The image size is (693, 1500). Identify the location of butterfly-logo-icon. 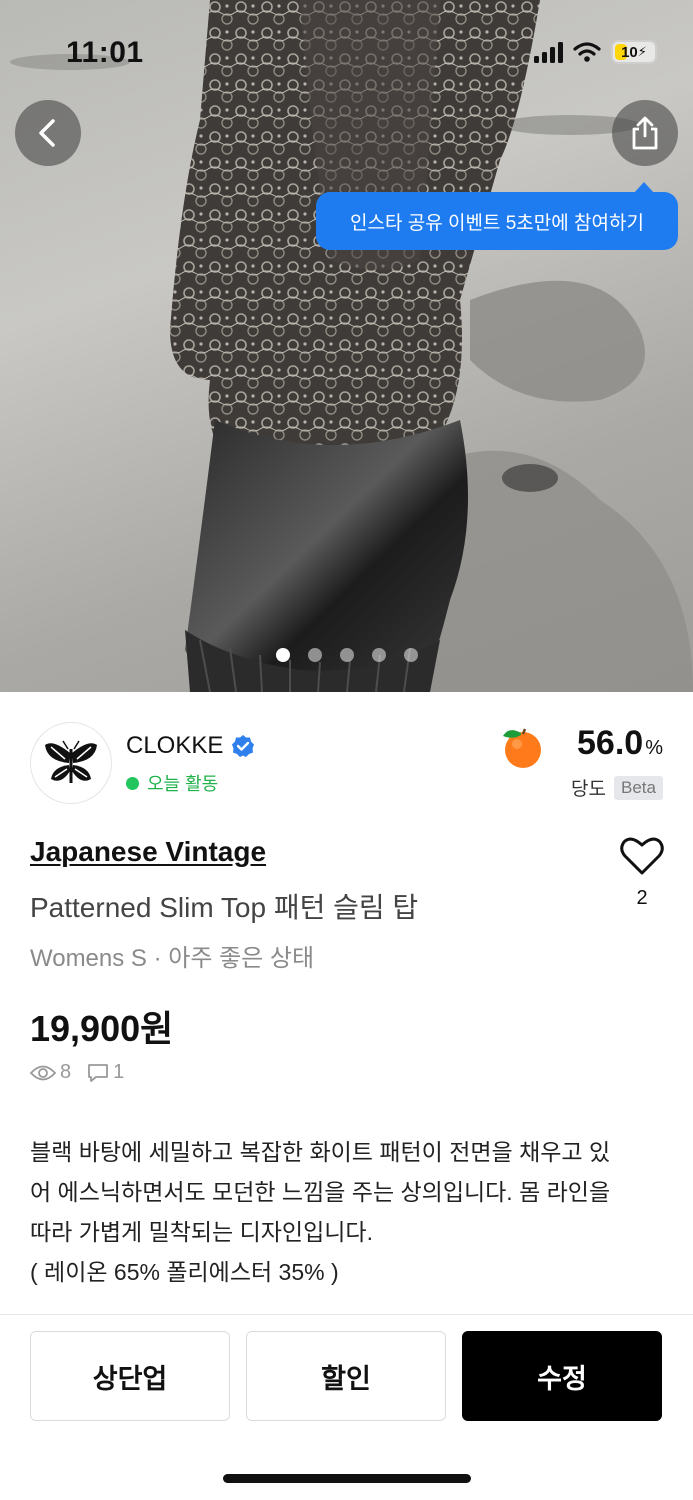
(71, 761).